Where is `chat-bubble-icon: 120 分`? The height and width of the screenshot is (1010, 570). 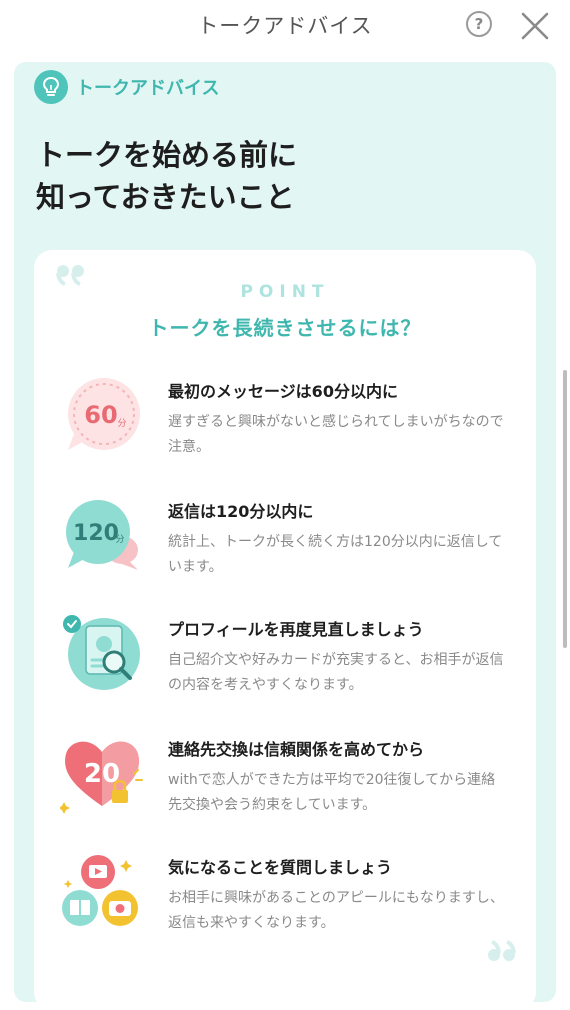
chat-bubble-icon: 120 分 is located at coordinates (102, 535).